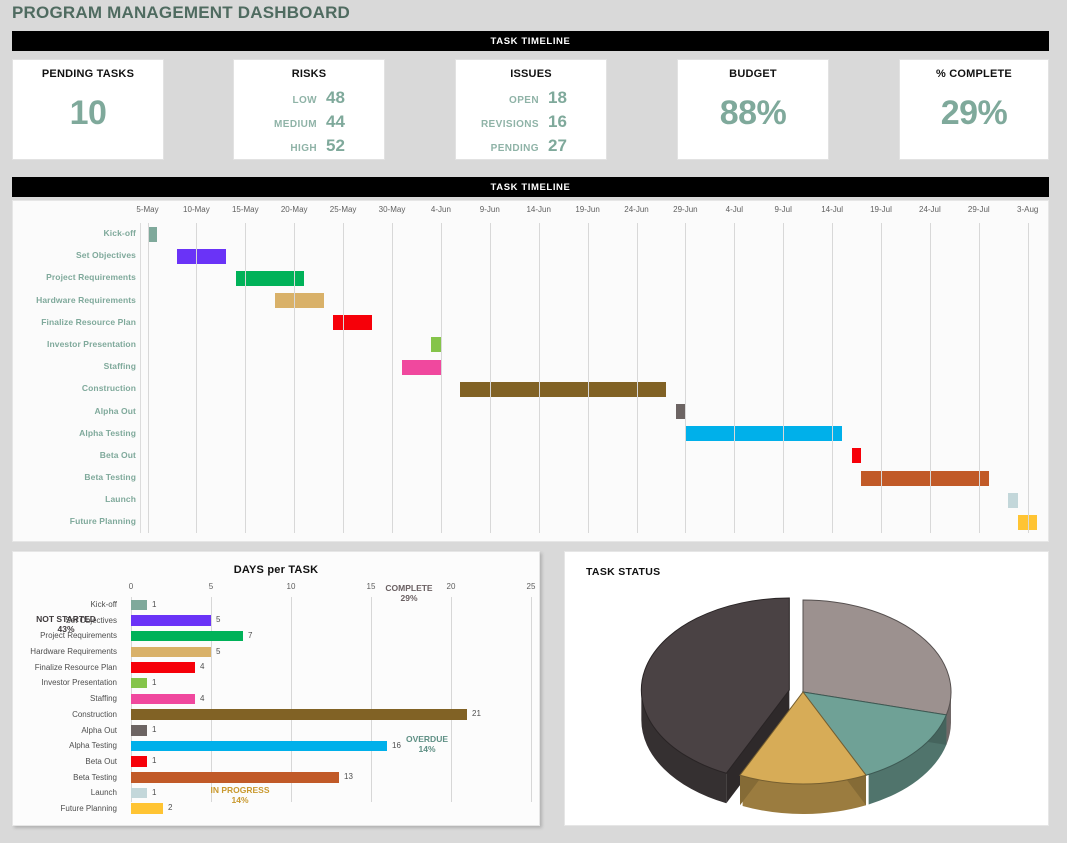 This screenshot has width=1067, height=843. What do you see at coordinates (120, 499) in the screenshot?
I see `gantt-task-label: Launch` at bounding box center [120, 499].